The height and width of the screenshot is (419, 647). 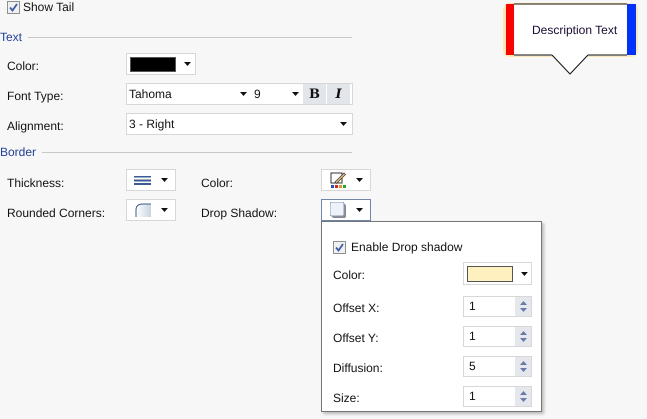 I want to click on thickness-dropdown, so click(x=151, y=180).